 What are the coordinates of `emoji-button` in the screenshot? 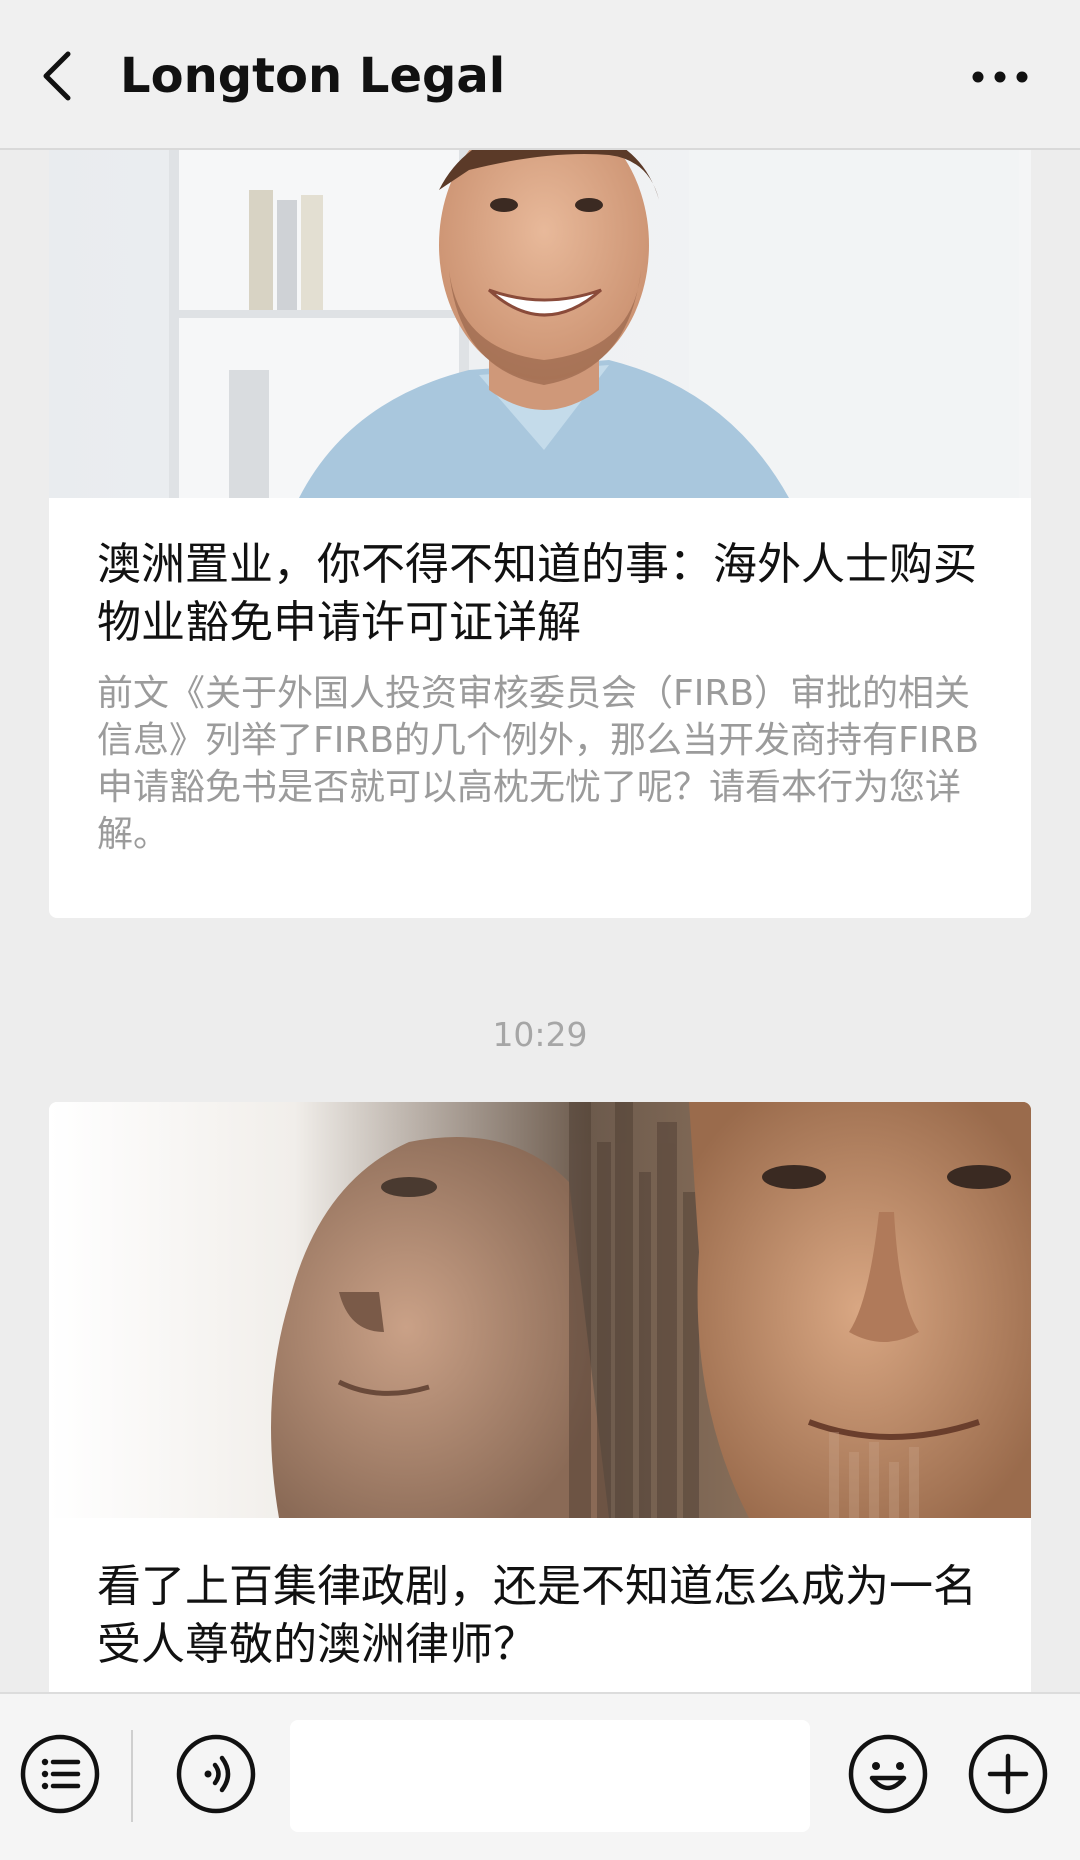 It's located at (888, 1774).